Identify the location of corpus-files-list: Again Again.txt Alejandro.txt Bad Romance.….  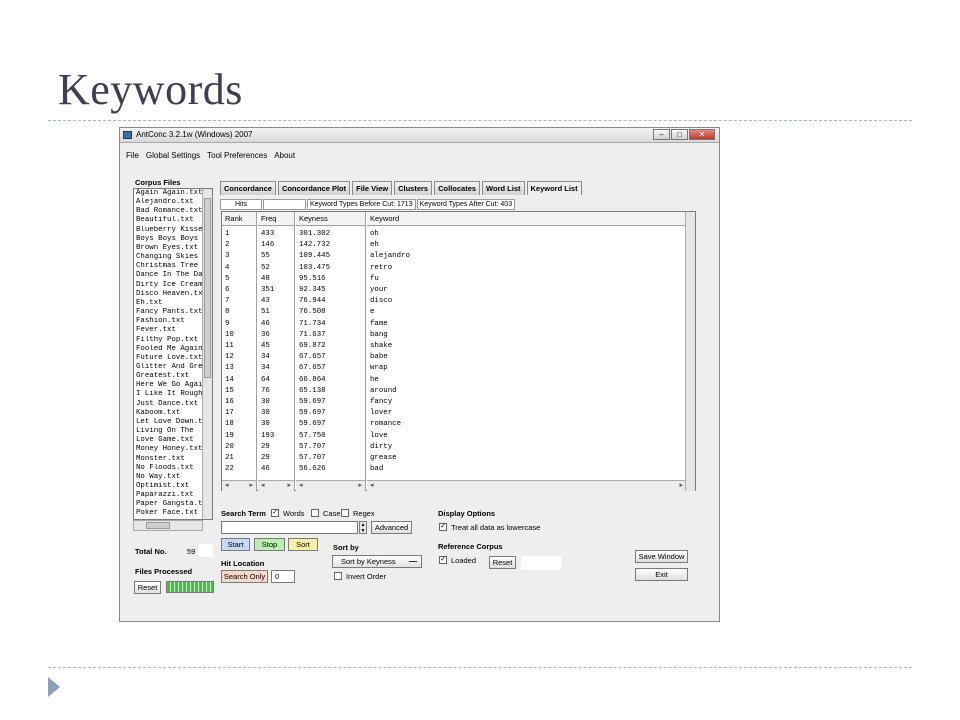
(173, 354).